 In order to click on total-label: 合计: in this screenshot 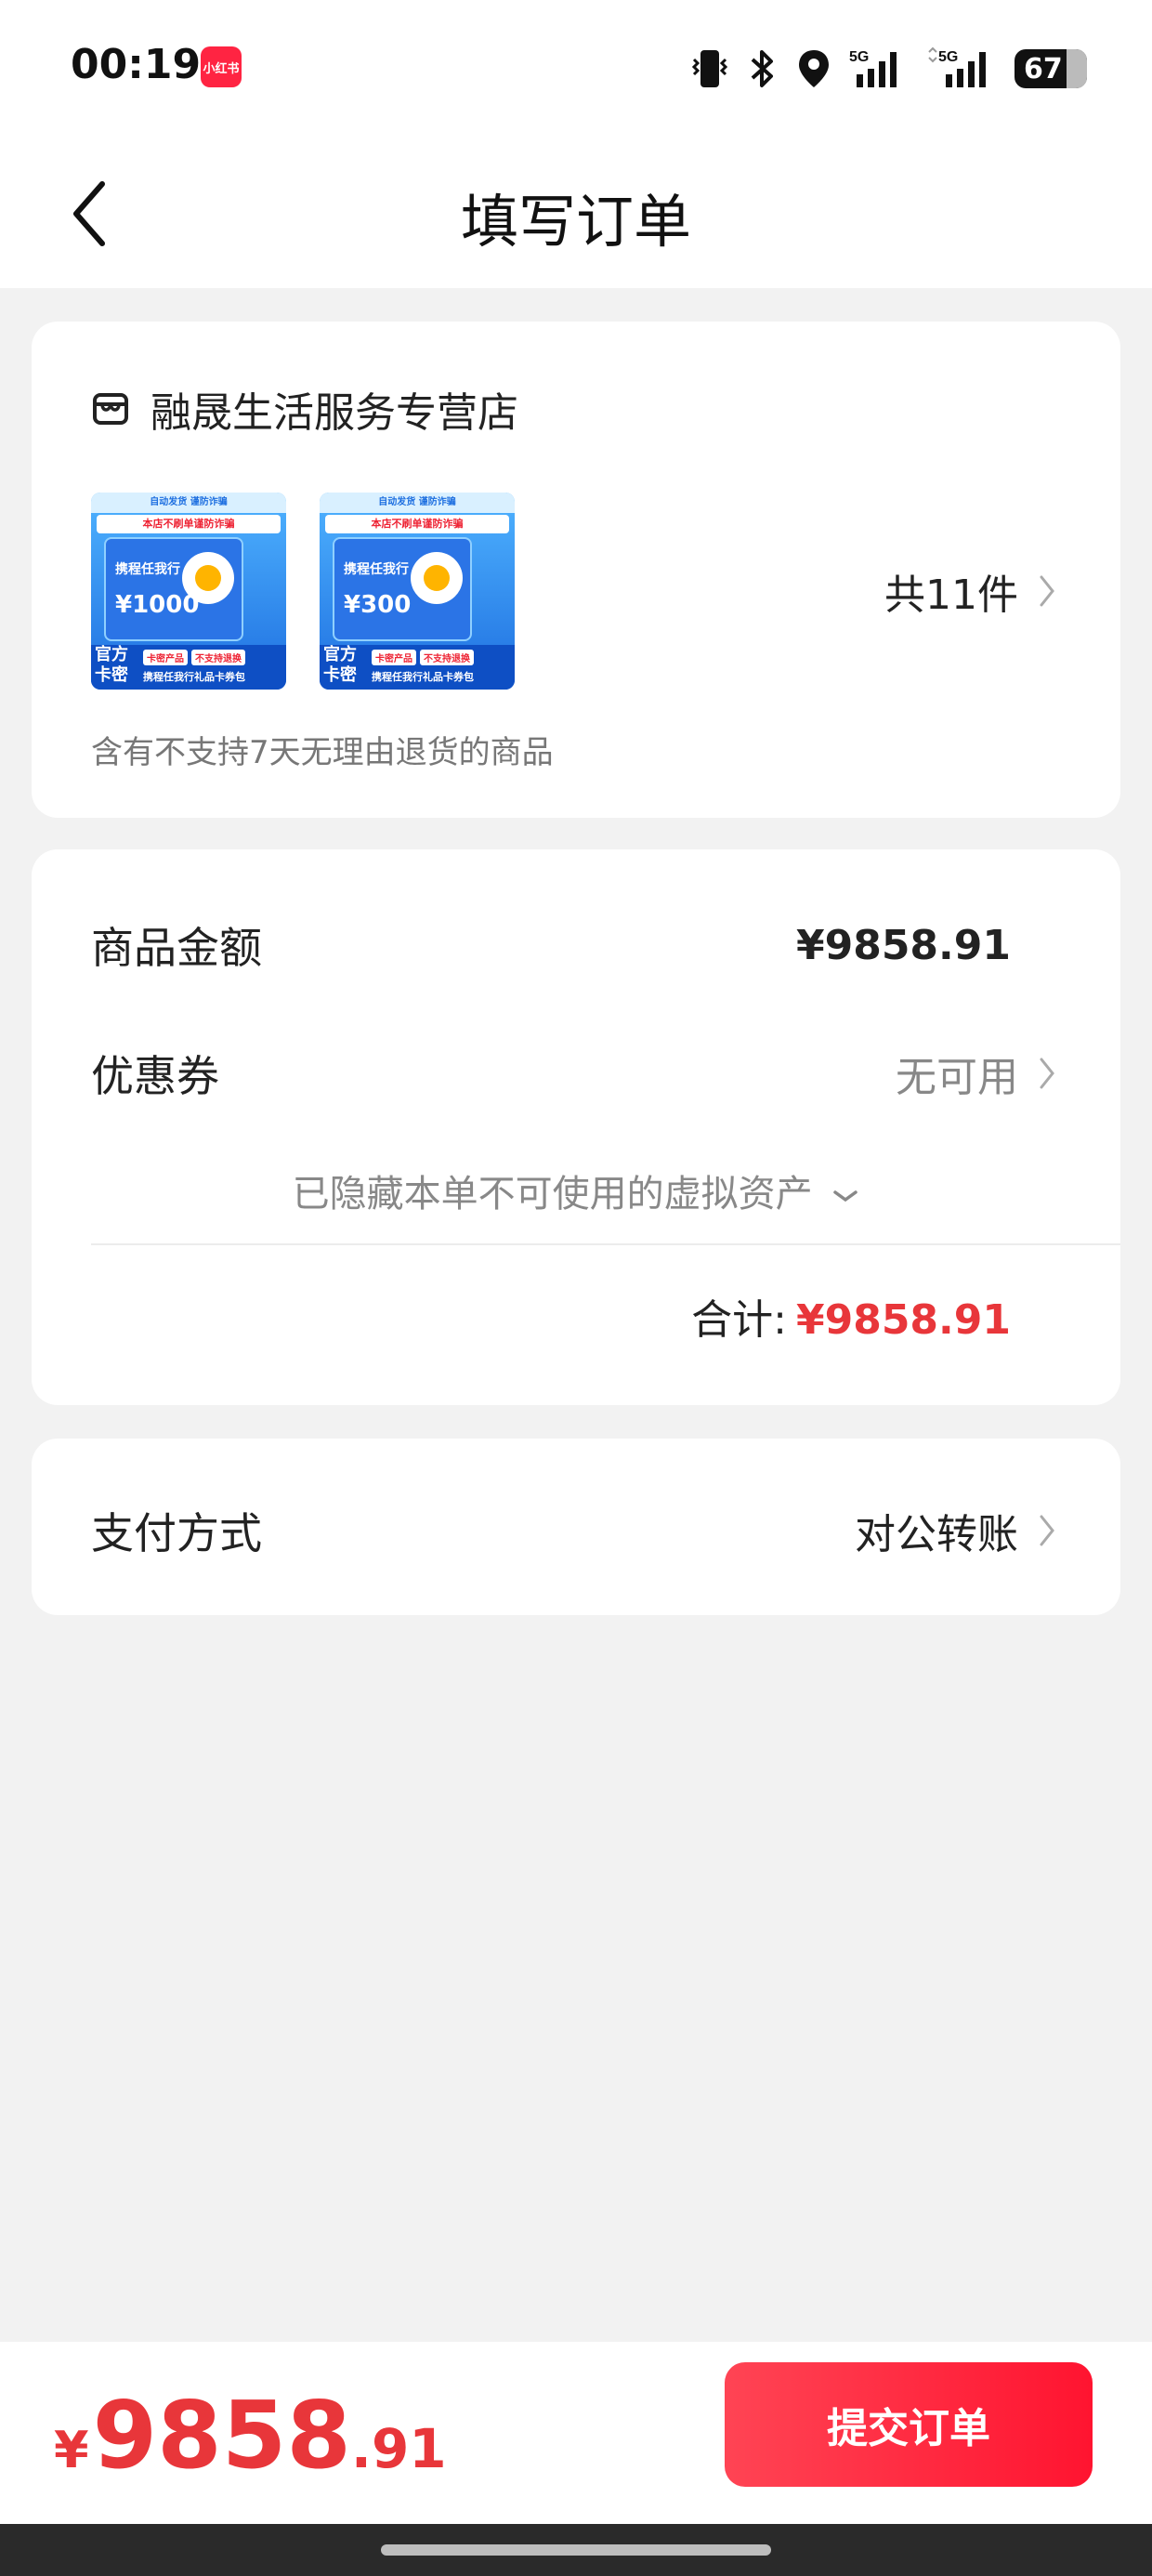, I will do `click(739, 1320)`.